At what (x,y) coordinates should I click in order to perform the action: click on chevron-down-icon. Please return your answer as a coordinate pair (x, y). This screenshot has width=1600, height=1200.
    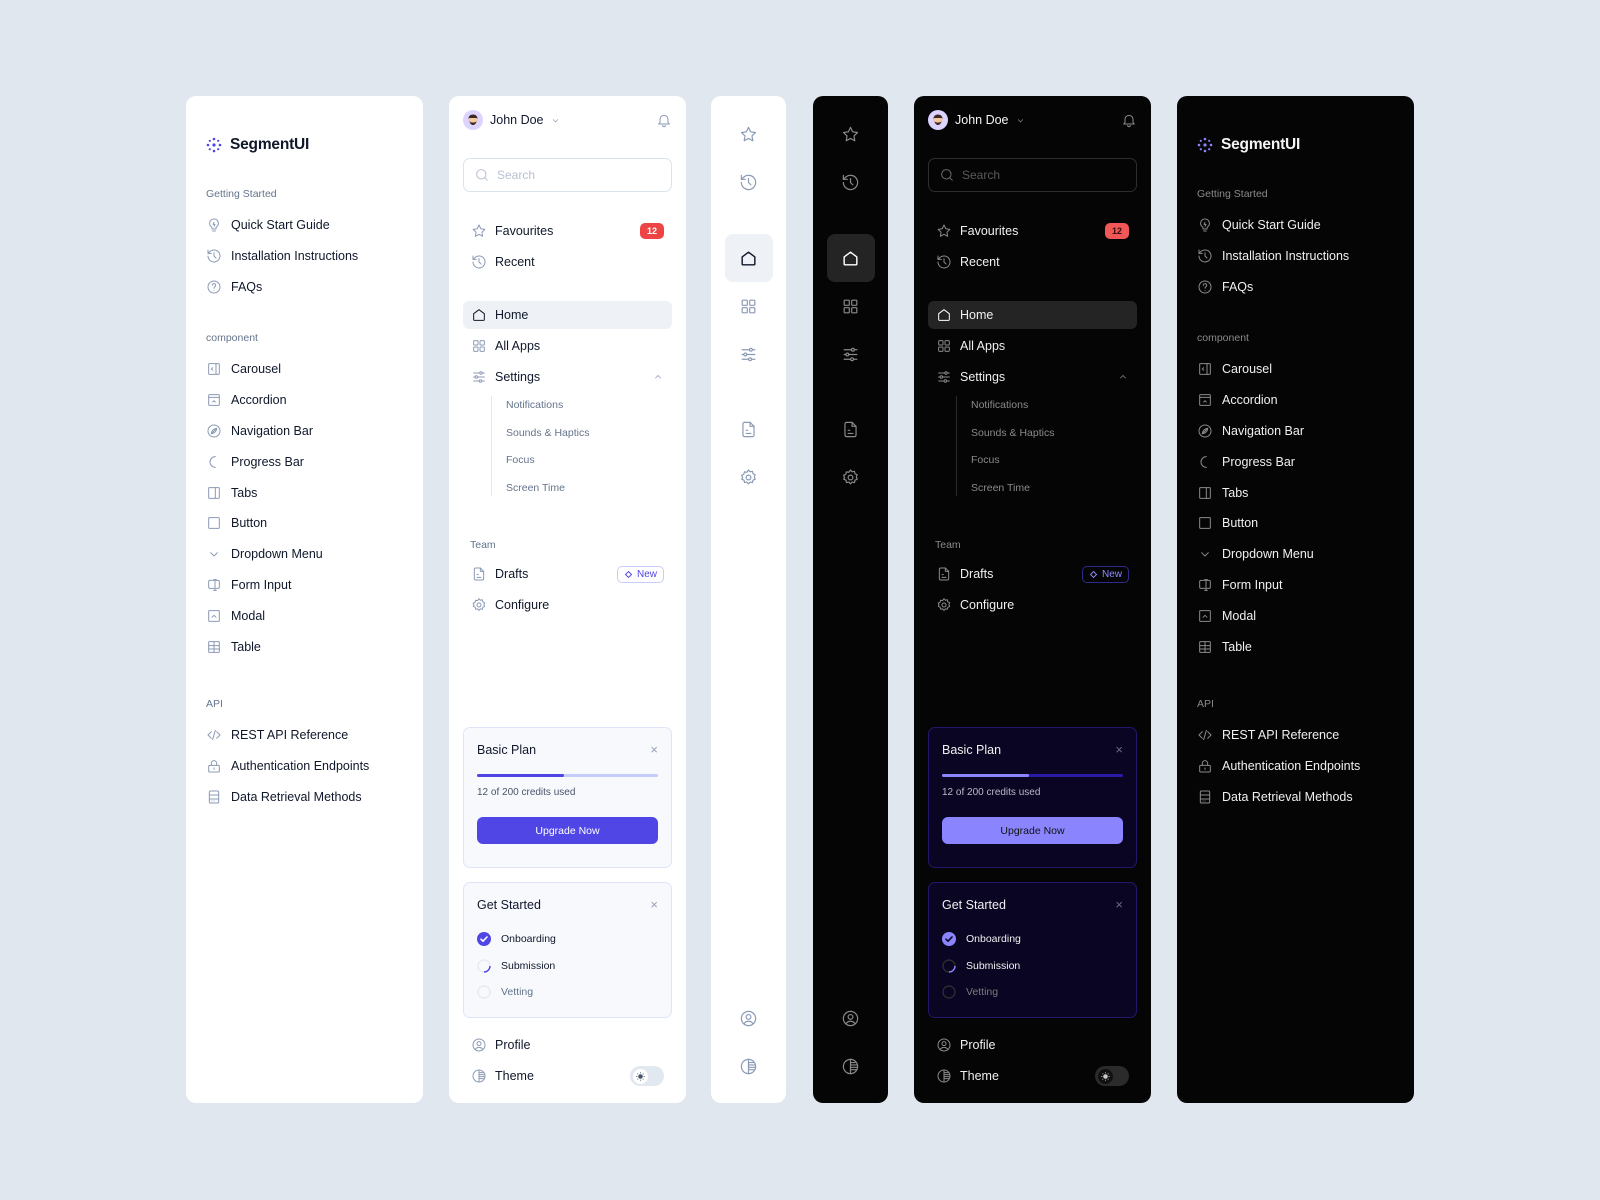
    Looking at the image, I should click on (555, 120).